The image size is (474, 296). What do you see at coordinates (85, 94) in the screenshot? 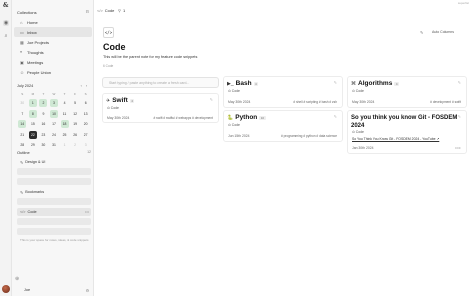
I see `calendar-weekday-label: S` at bounding box center [85, 94].